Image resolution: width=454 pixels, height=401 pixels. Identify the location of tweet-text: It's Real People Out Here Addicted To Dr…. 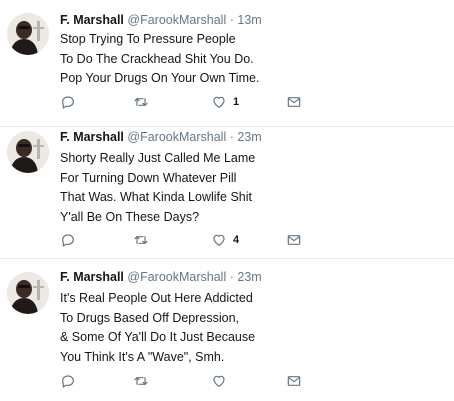
(157, 328).